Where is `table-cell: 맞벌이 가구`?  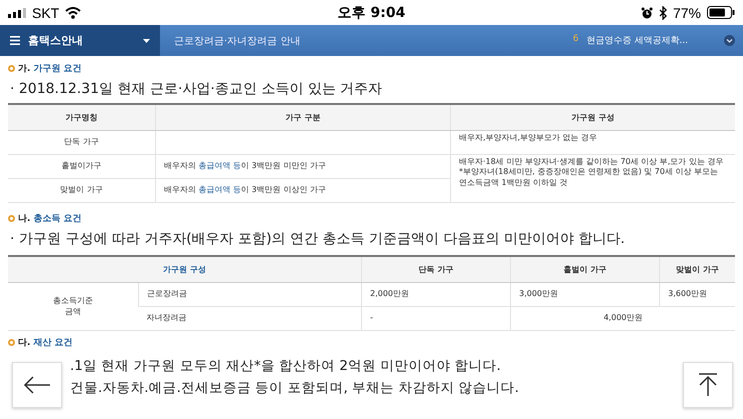
table-cell: 맞벌이 가구 is located at coordinates (82, 190).